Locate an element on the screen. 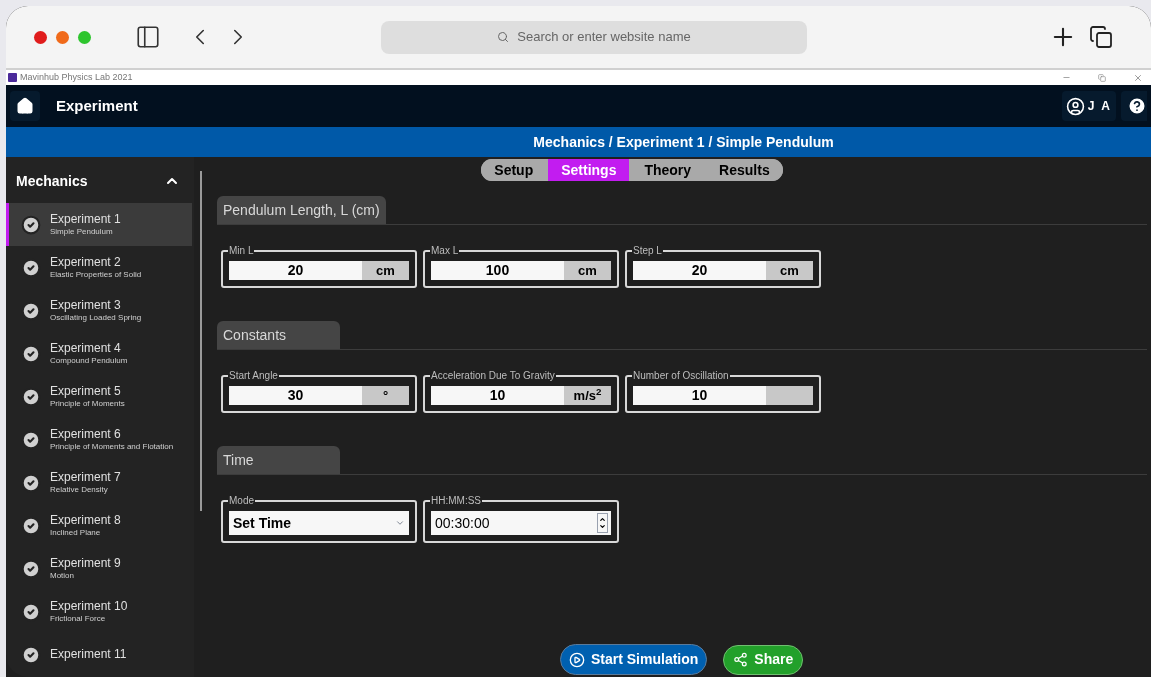 Image resolution: width=1151 pixels, height=677 pixels. breadcrumb: Mechanics / Experiment 1 / Simple Pendulum is located at coordinates (683, 142).